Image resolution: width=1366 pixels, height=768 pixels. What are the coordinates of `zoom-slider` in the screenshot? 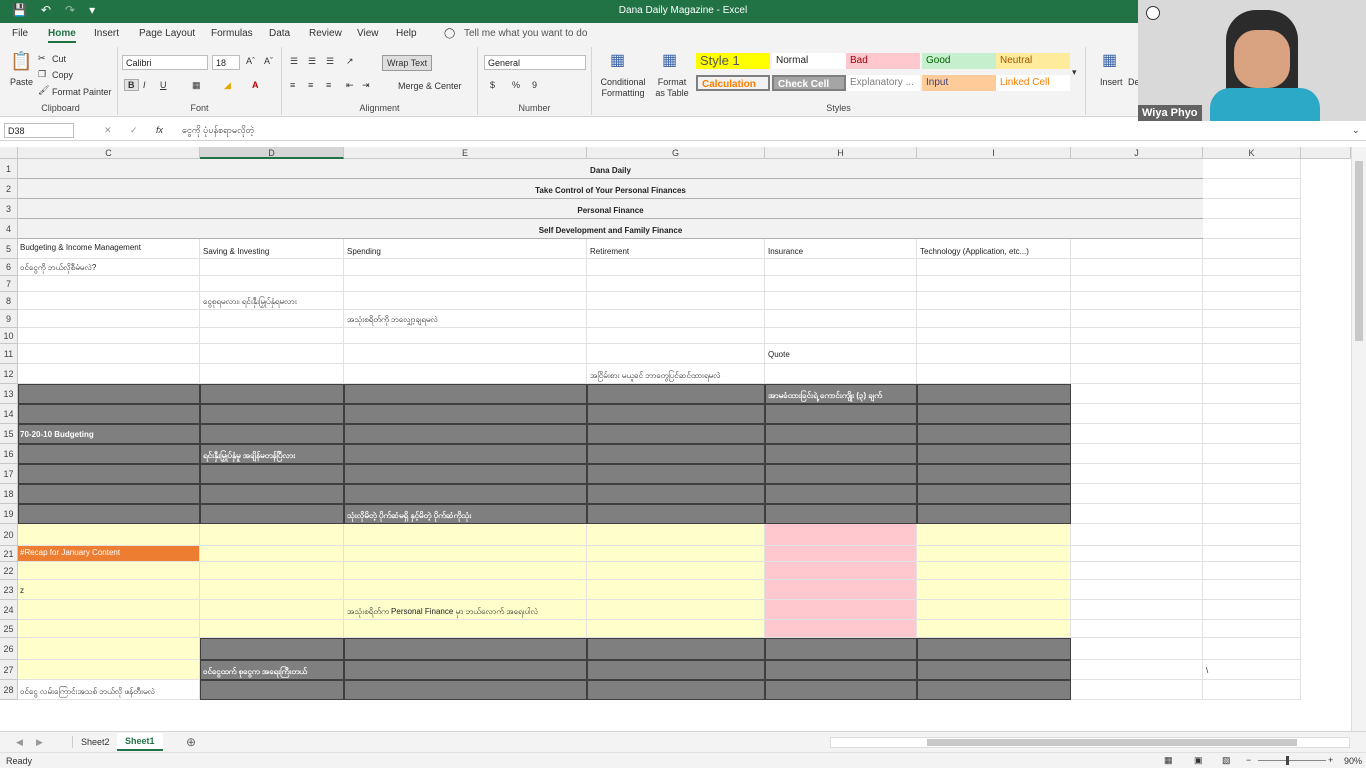 It's located at (1292, 760).